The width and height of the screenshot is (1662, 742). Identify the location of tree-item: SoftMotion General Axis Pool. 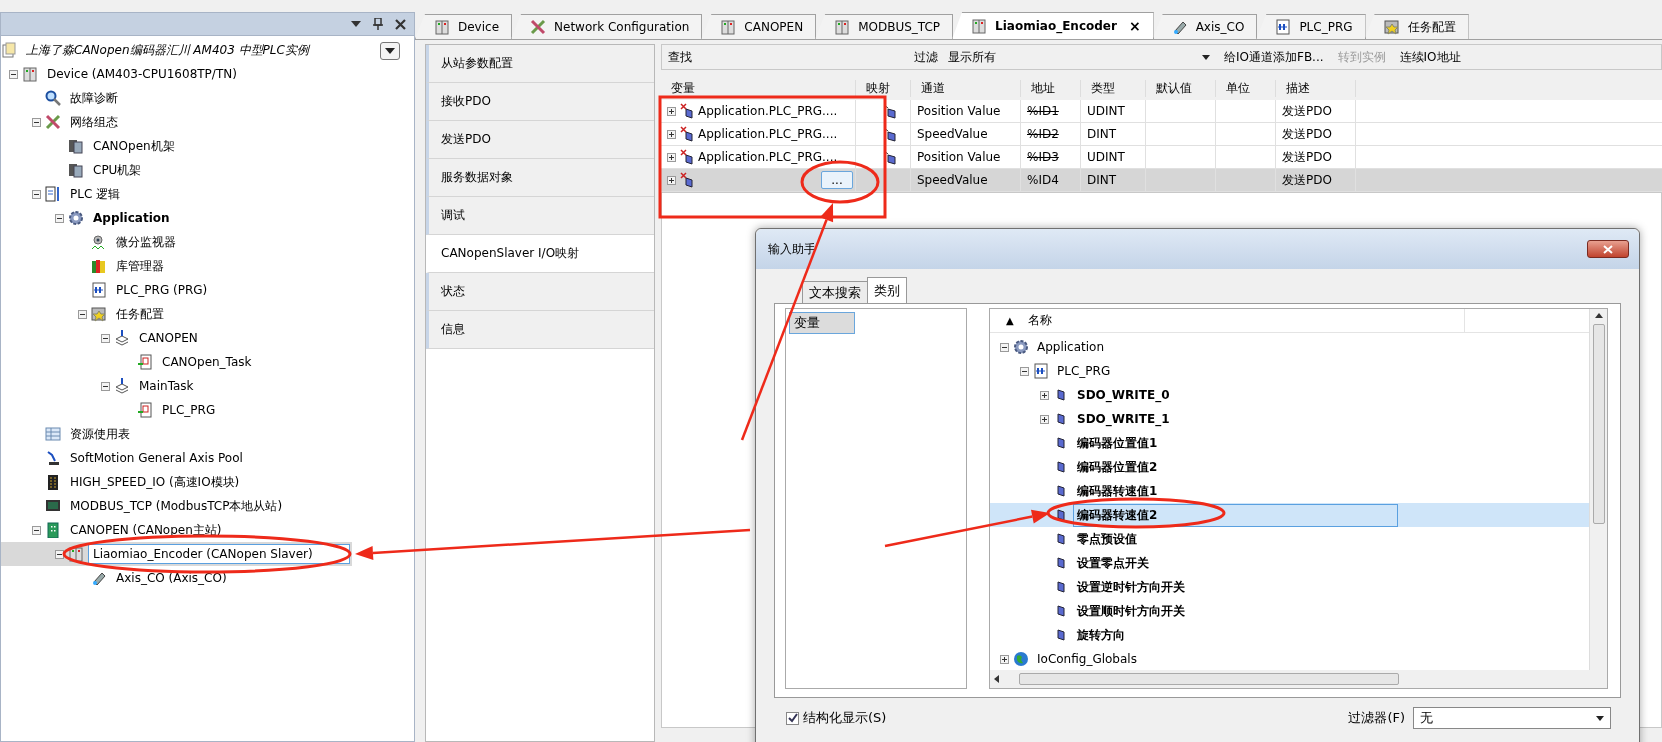
(156, 458).